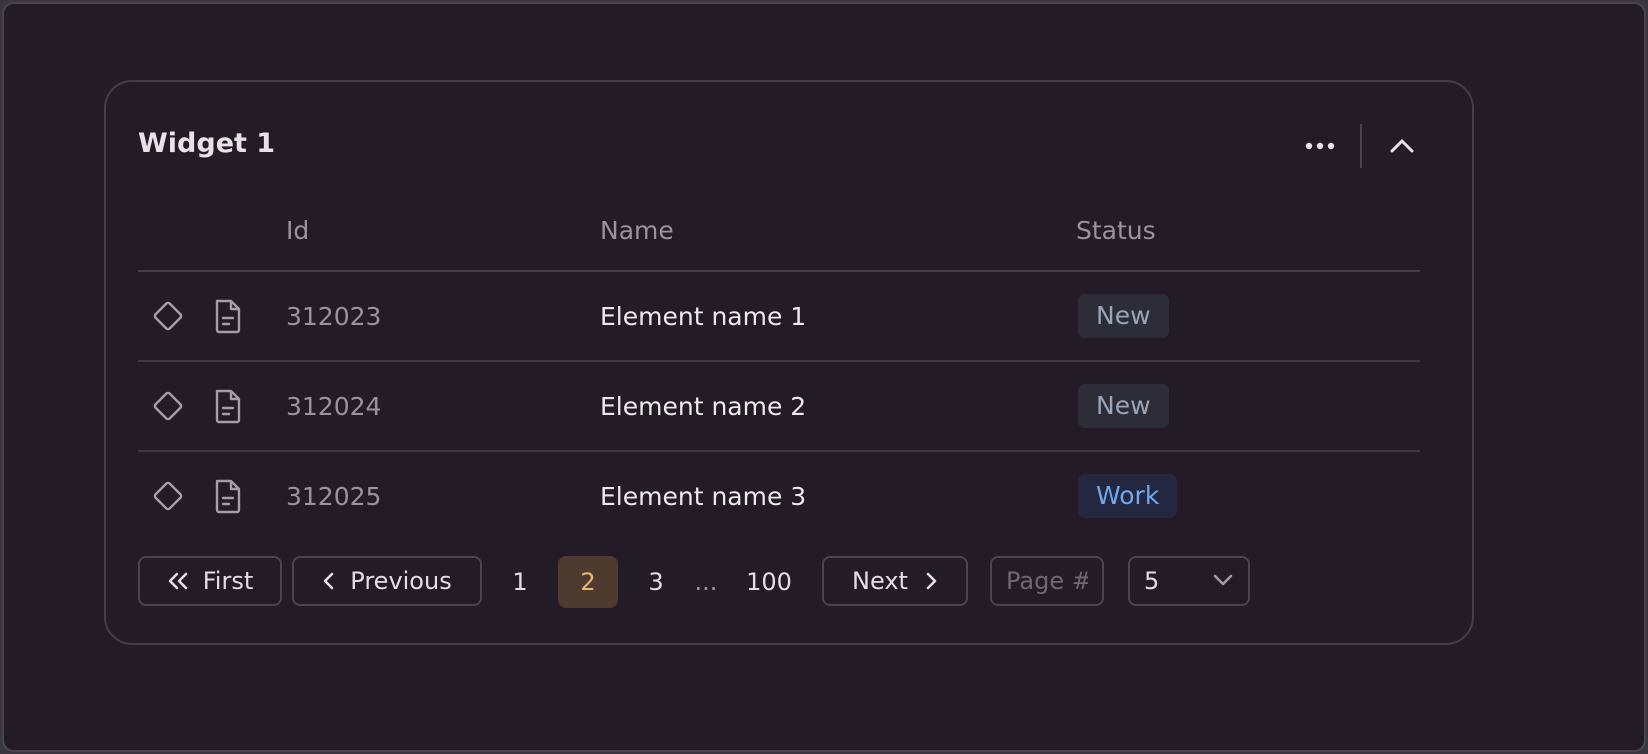 The width and height of the screenshot is (1648, 754). I want to click on next-page-label: Next, so click(880, 581).